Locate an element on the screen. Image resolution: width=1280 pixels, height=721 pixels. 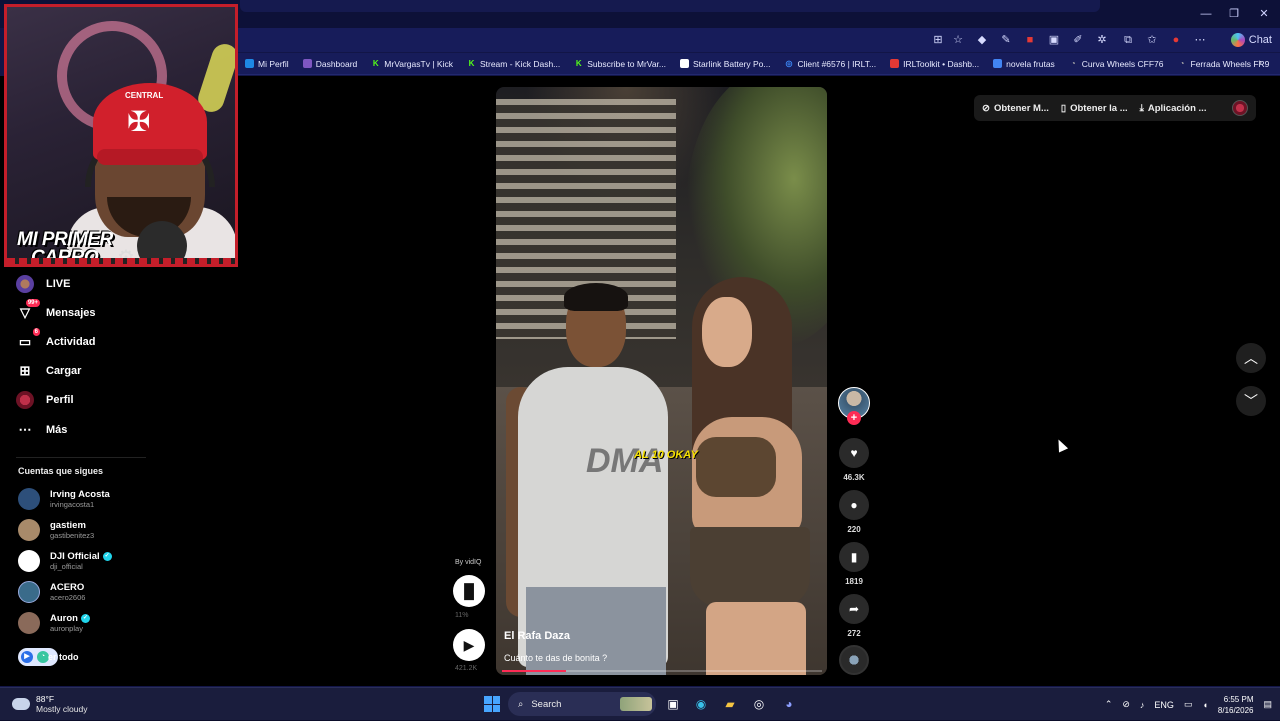
split-screen-icon: ⧉ is located at coordinates (1128, 40).